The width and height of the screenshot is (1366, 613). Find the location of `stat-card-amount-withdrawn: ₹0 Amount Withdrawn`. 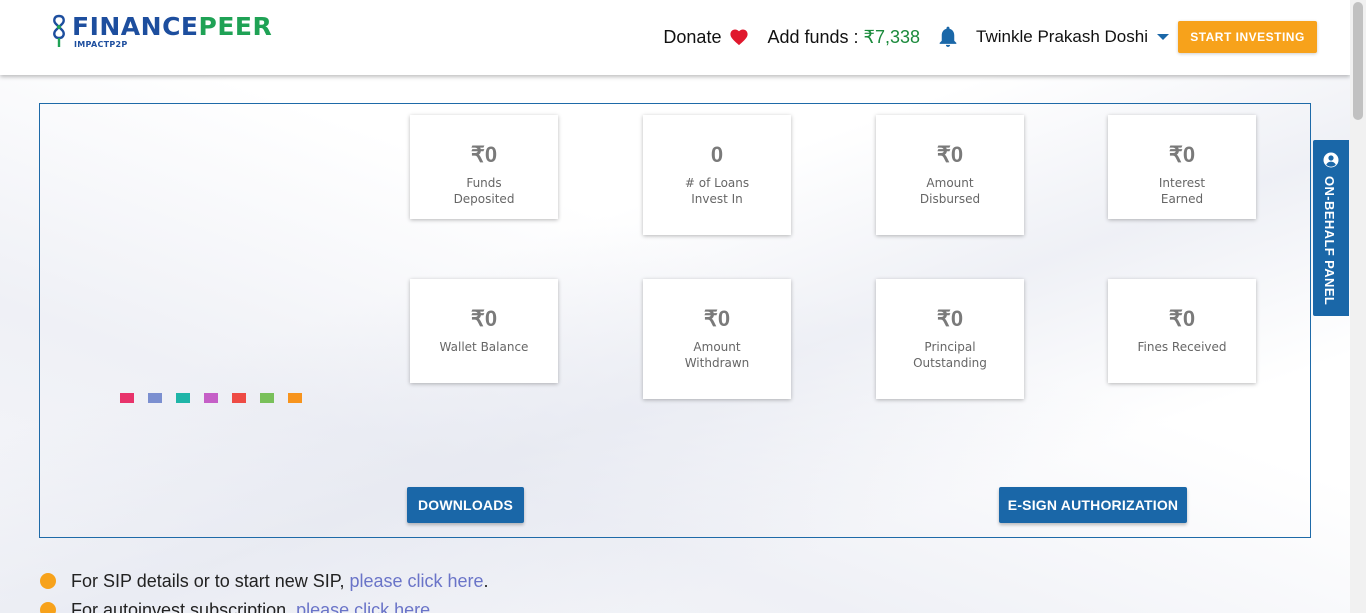

stat-card-amount-withdrawn: ₹0 Amount Withdrawn is located at coordinates (717, 339).